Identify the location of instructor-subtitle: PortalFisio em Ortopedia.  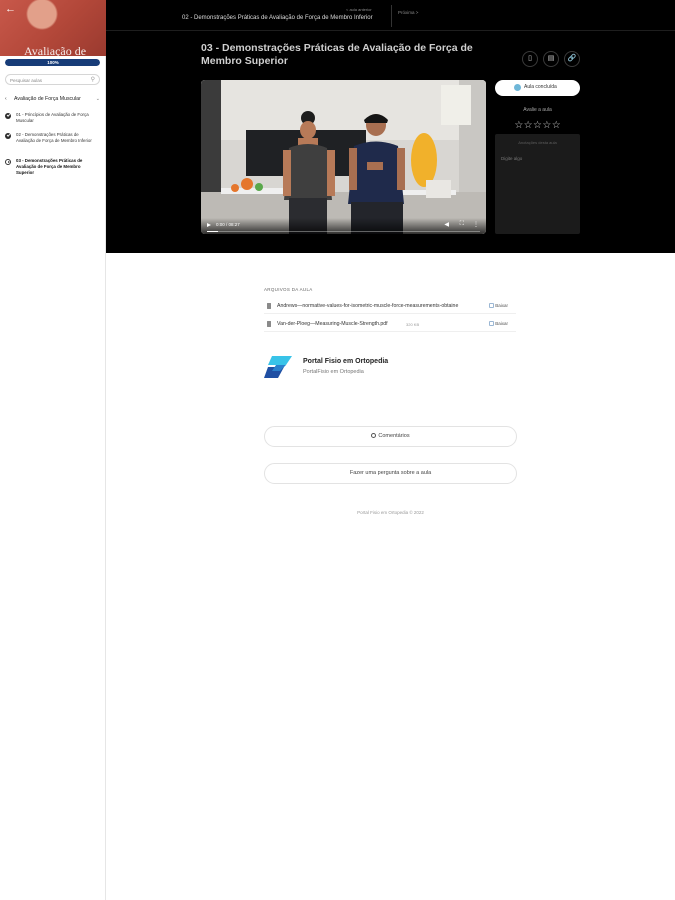
(333, 372).